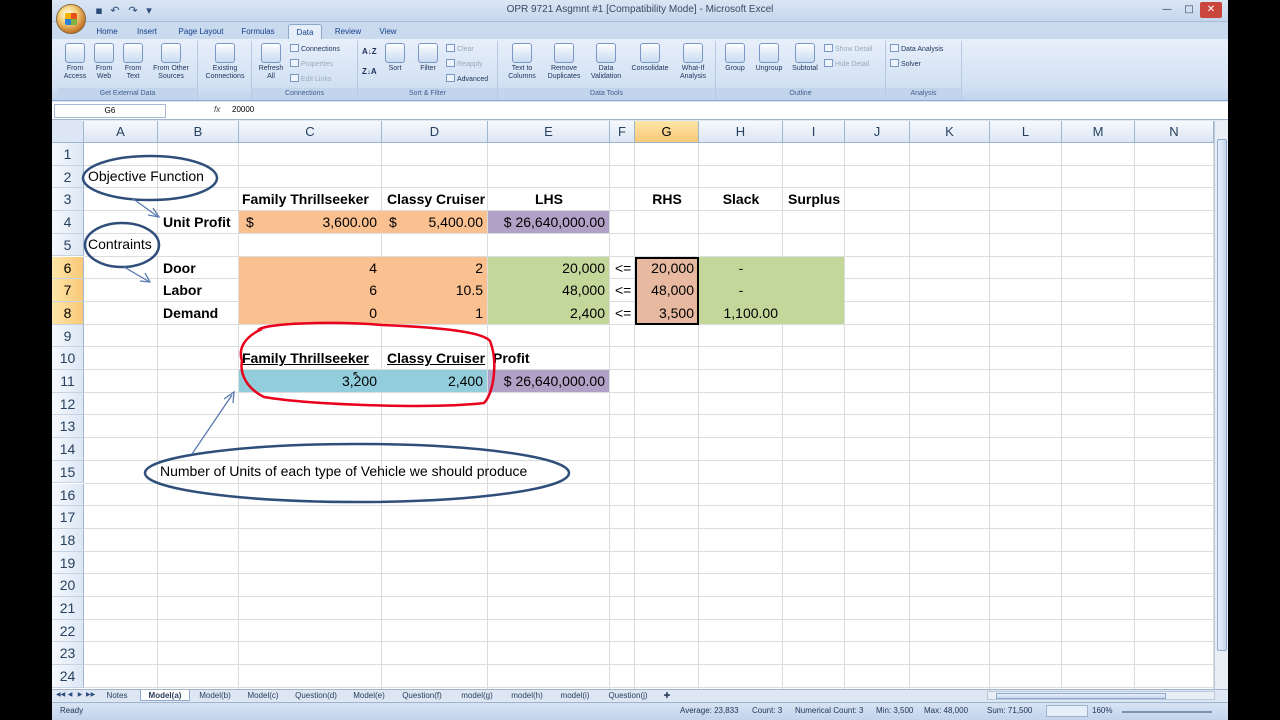 The width and height of the screenshot is (1280, 720). What do you see at coordinates (310, 290) in the screenshot?
I see `cell-c7: 6` at bounding box center [310, 290].